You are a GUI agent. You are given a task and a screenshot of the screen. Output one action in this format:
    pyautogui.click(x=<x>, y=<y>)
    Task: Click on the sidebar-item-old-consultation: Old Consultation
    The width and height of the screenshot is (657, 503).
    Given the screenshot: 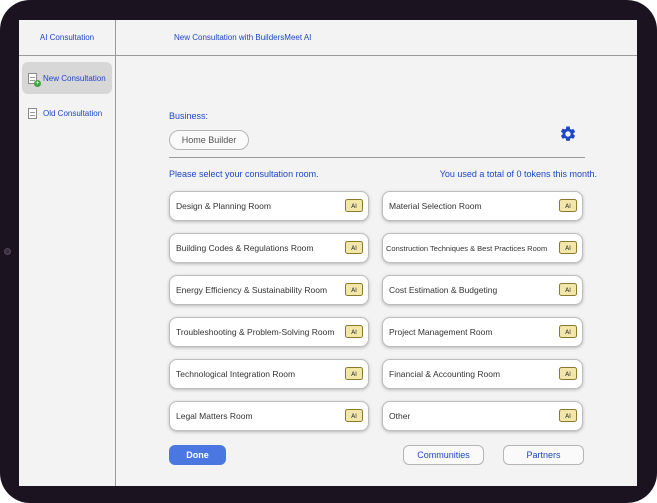 What is the action you would take?
    pyautogui.click(x=67, y=113)
    